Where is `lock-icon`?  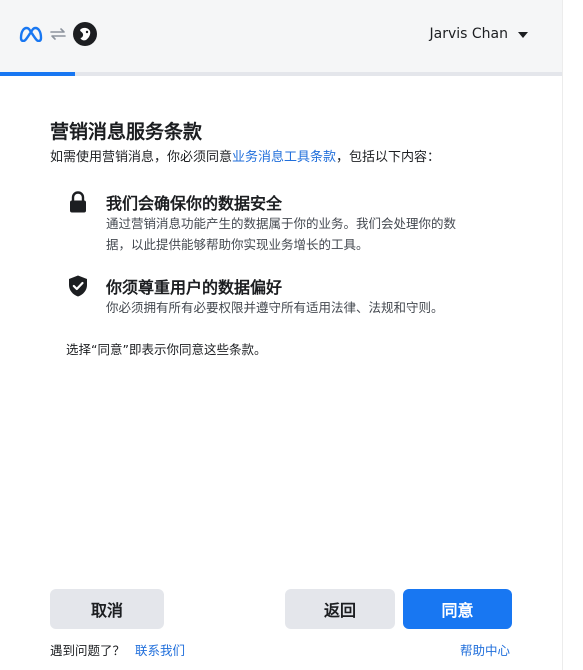 lock-icon is located at coordinates (78, 202).